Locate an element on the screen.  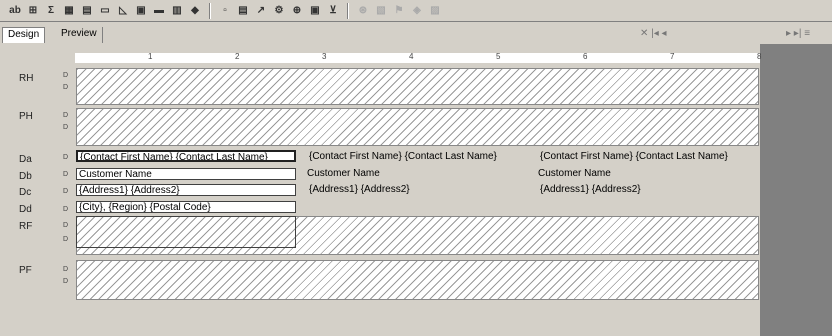
band-report-header is located at coordinates (417, 86).